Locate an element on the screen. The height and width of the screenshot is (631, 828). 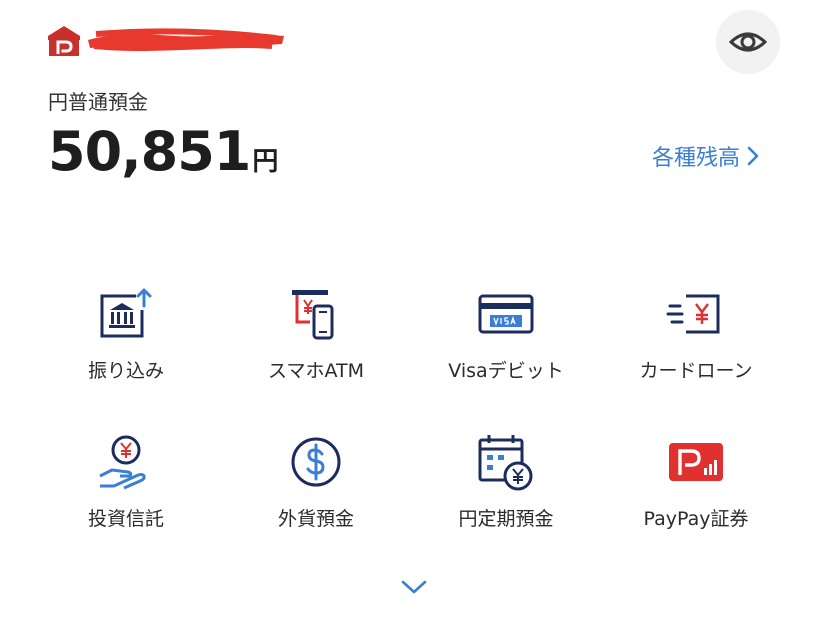
menu-item-label: 投資信託 is located at coordinates (125, 519).